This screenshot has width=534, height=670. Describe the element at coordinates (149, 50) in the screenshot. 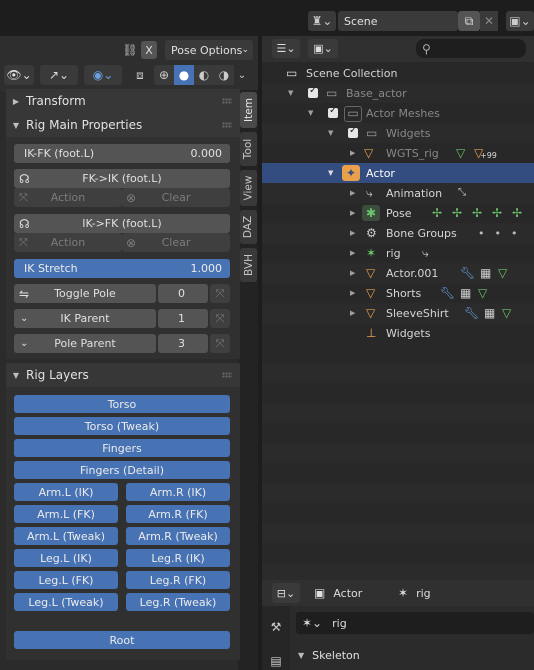

I see `mirror-x-button: X` at that location.